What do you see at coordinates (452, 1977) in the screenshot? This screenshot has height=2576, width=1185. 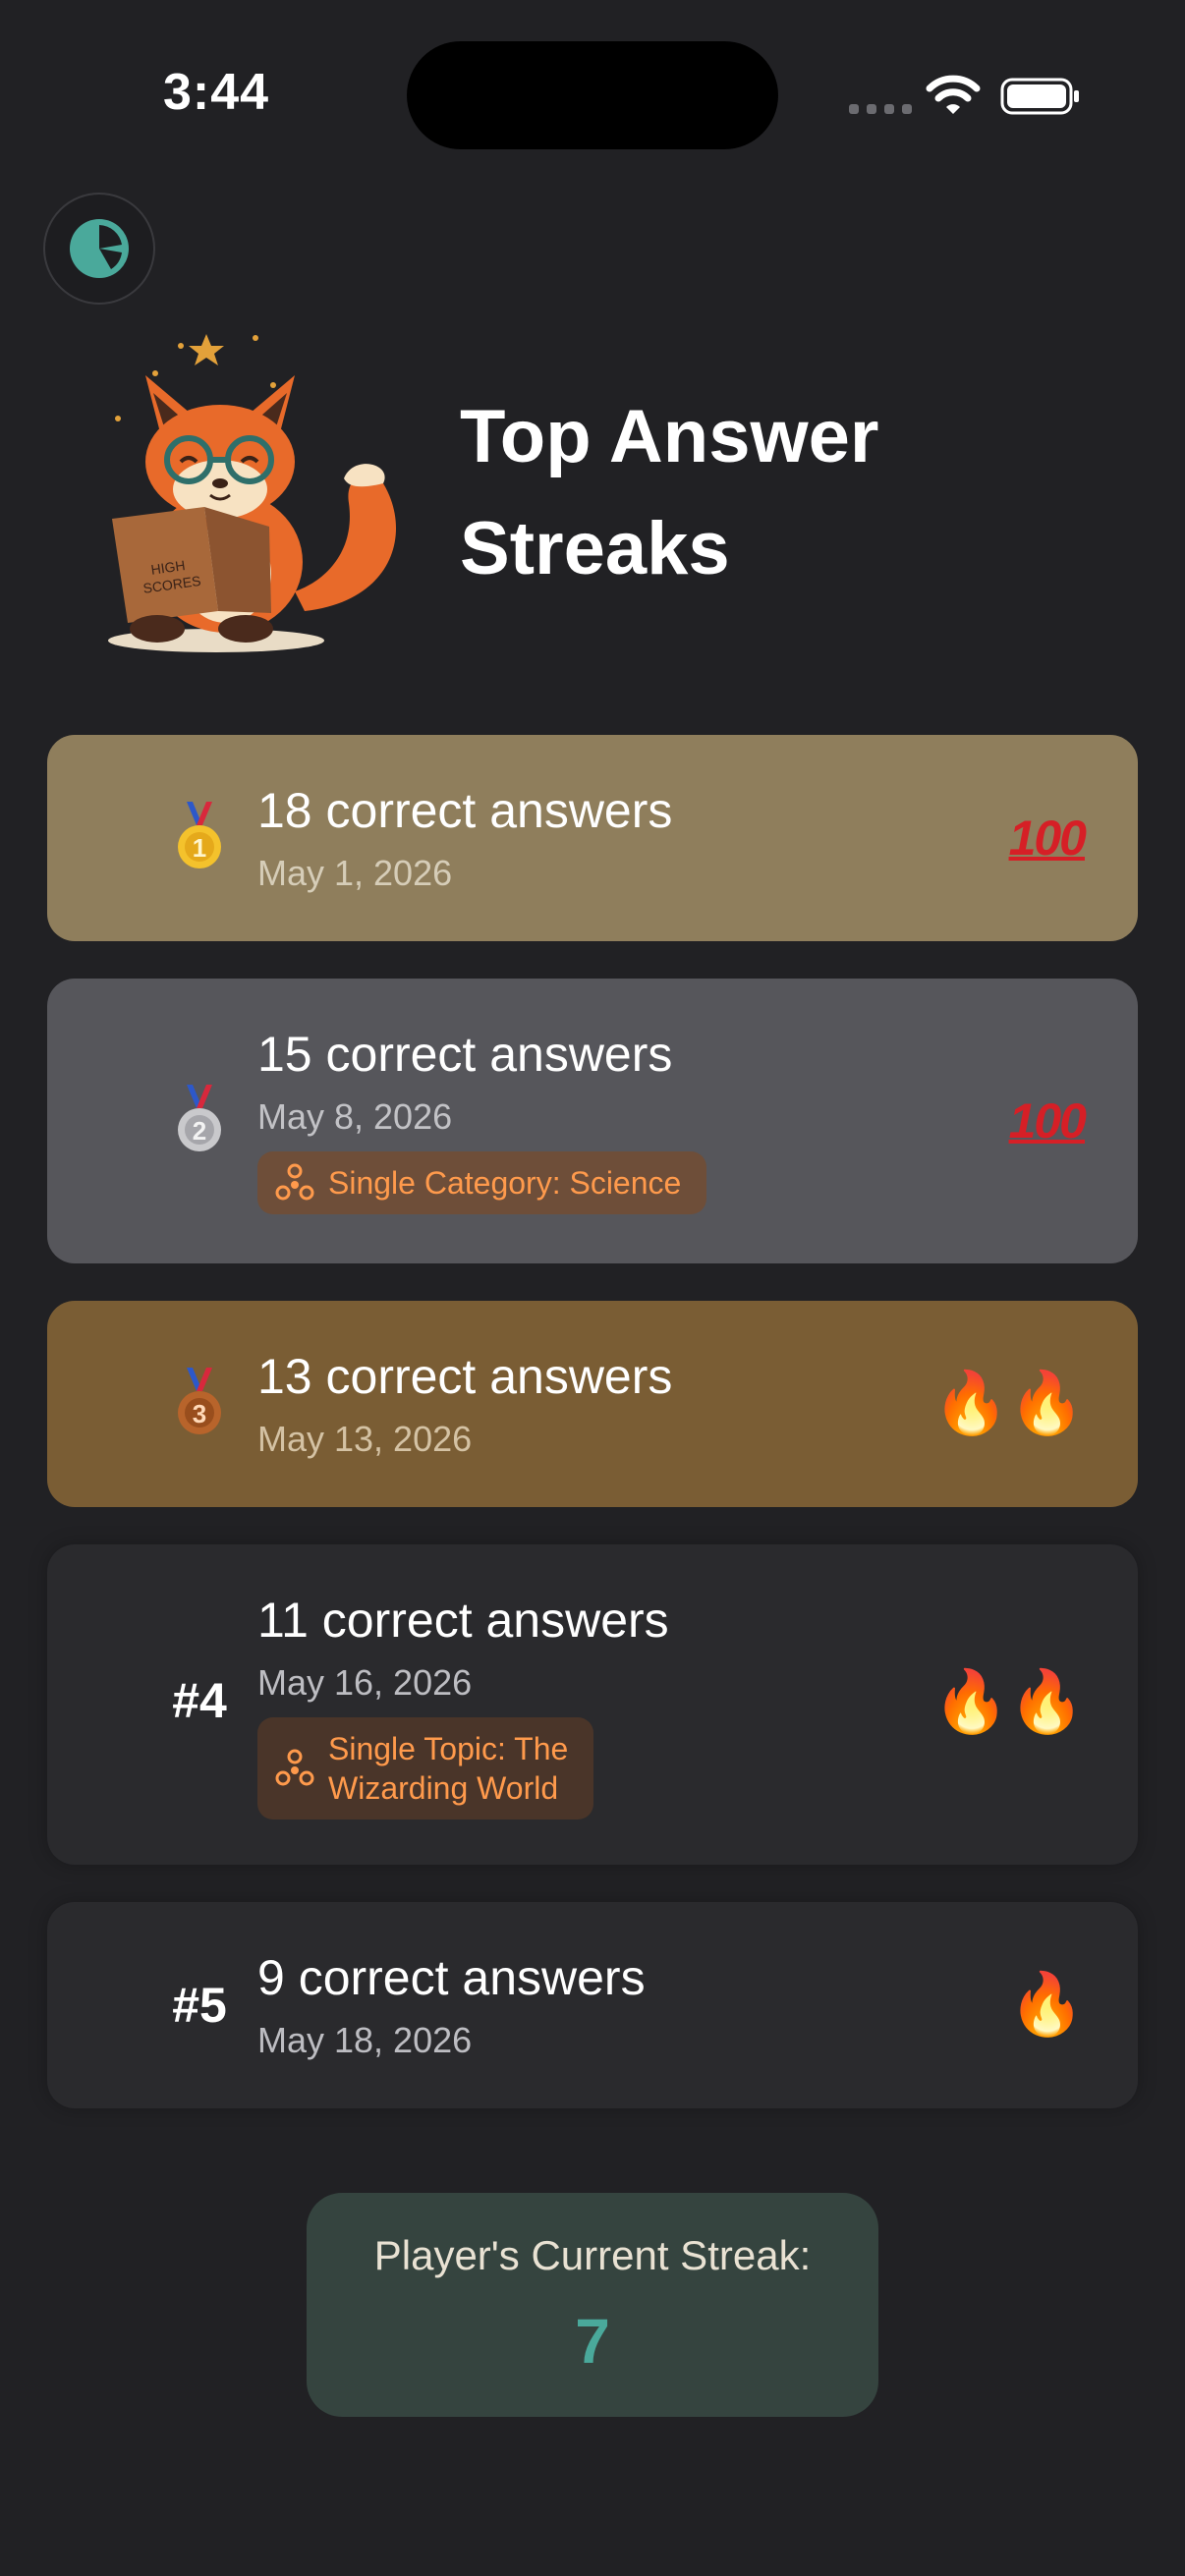 I see `streak-title: 9 correct answers` at bounding box center [452, 1977].